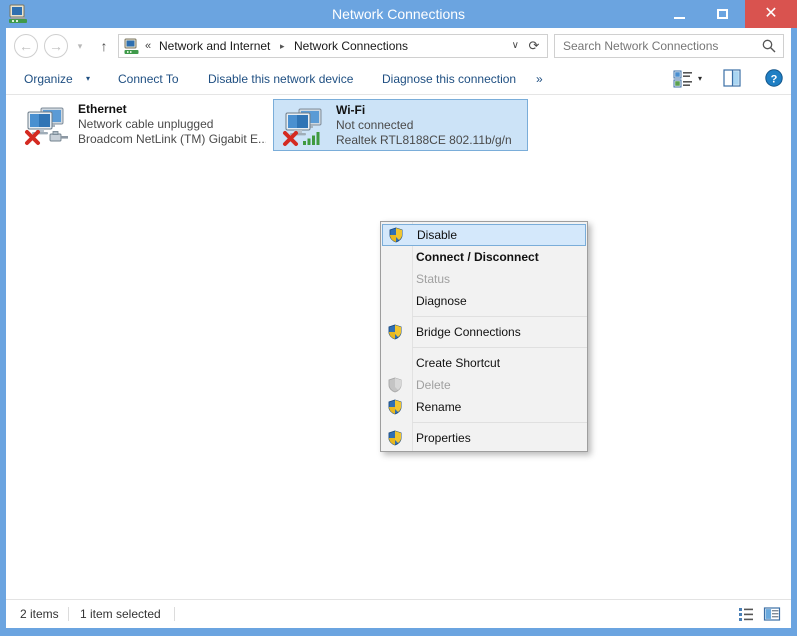  Describe the element at coordinates (484, 301) in the screenshot. I see `context-menu-item-diagnose: Diagnose` at that location.